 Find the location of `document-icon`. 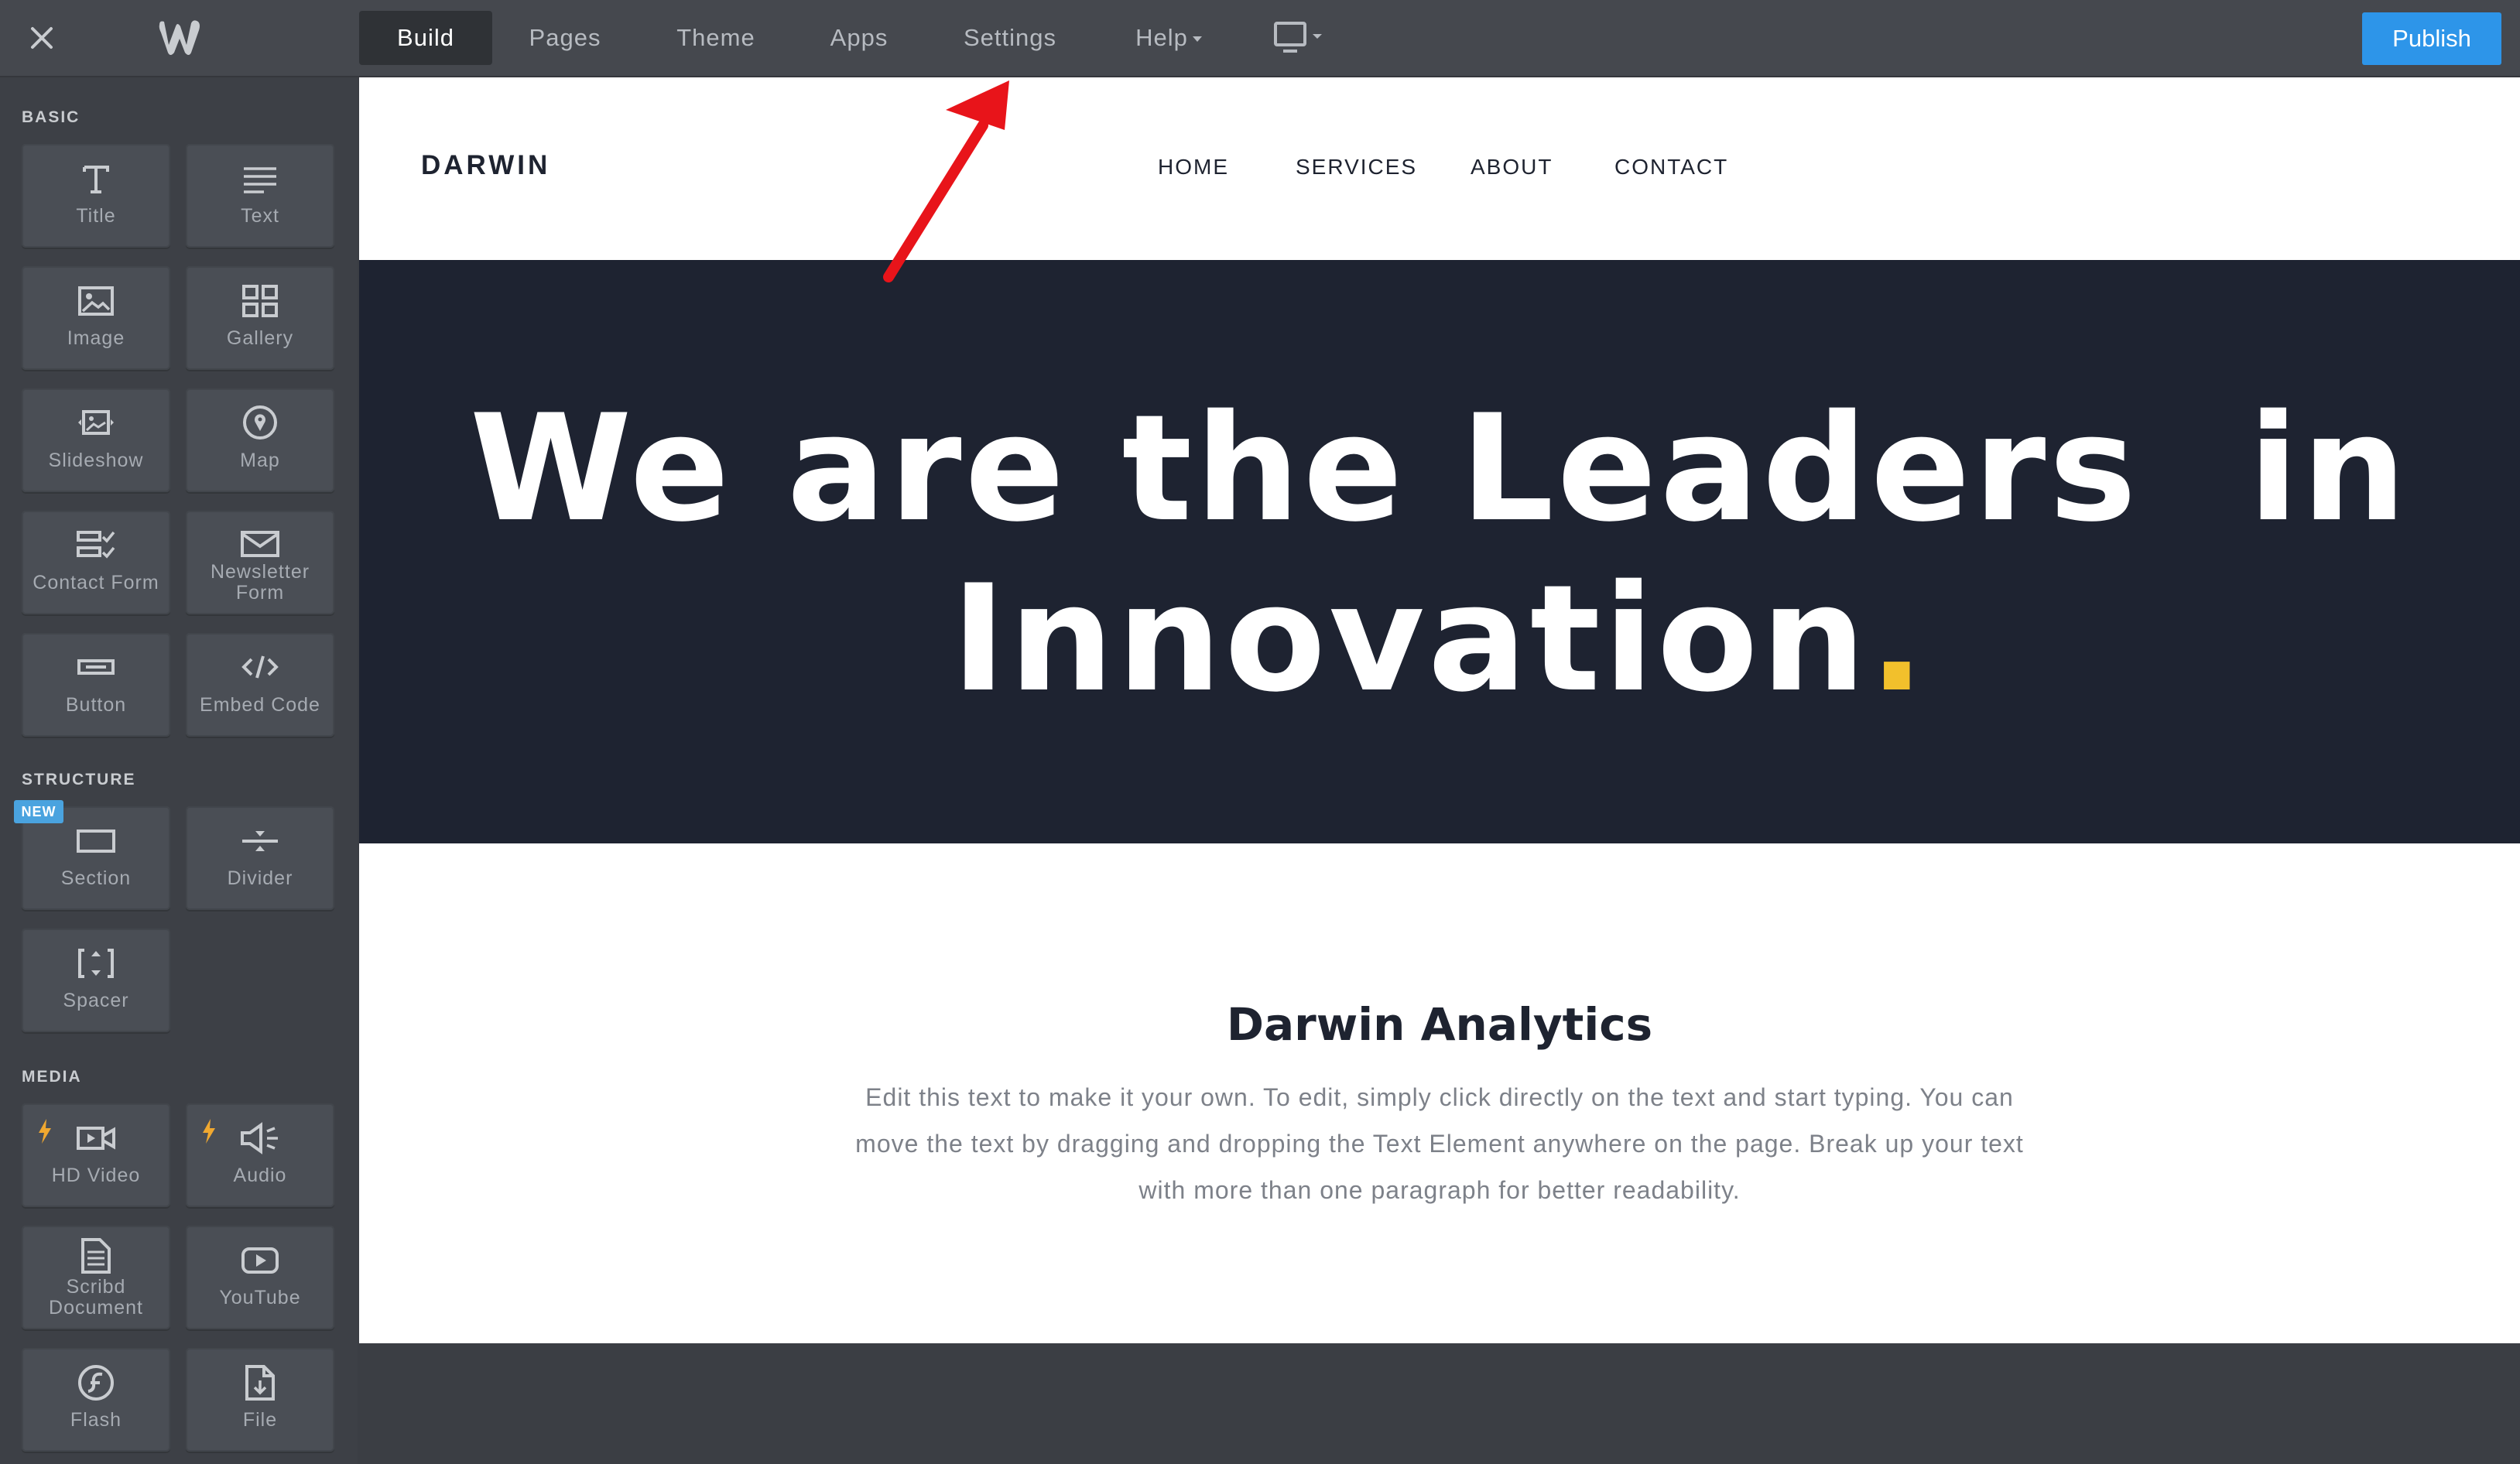

document-icon is located at coordinates (96, 1256).